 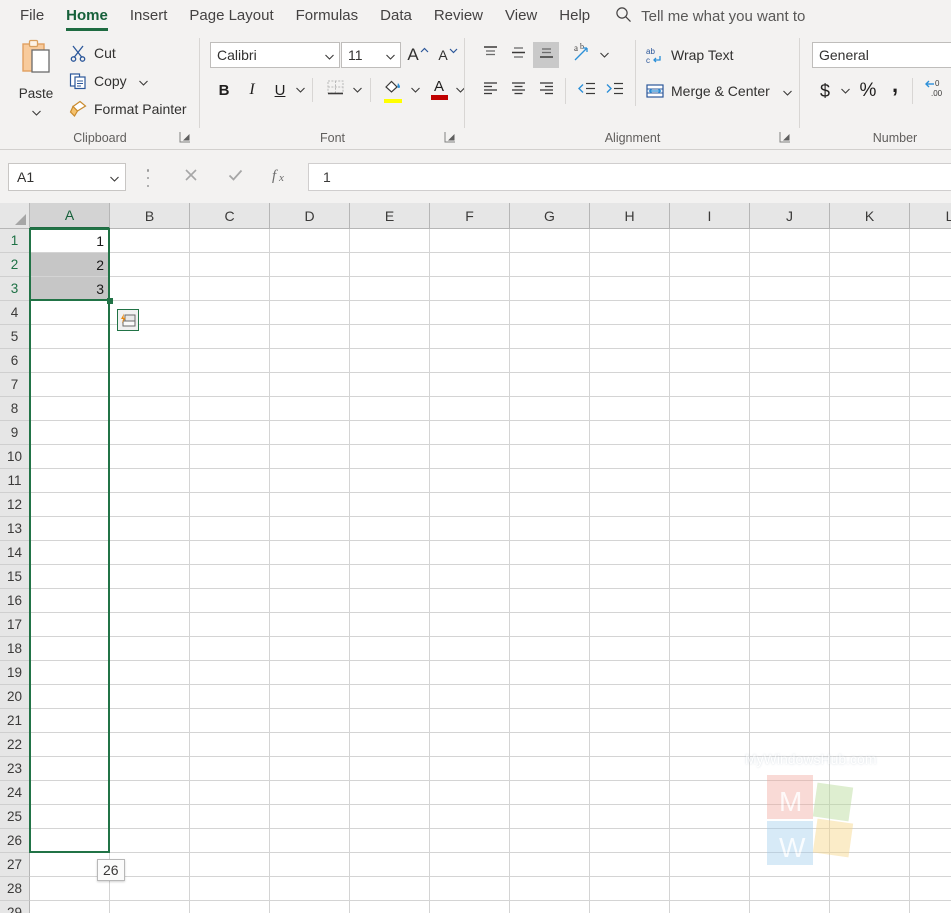 What do you see at coordinates (470, 697) in the screenshot?
I see `cell-f20` at bounding box center [470, 697].